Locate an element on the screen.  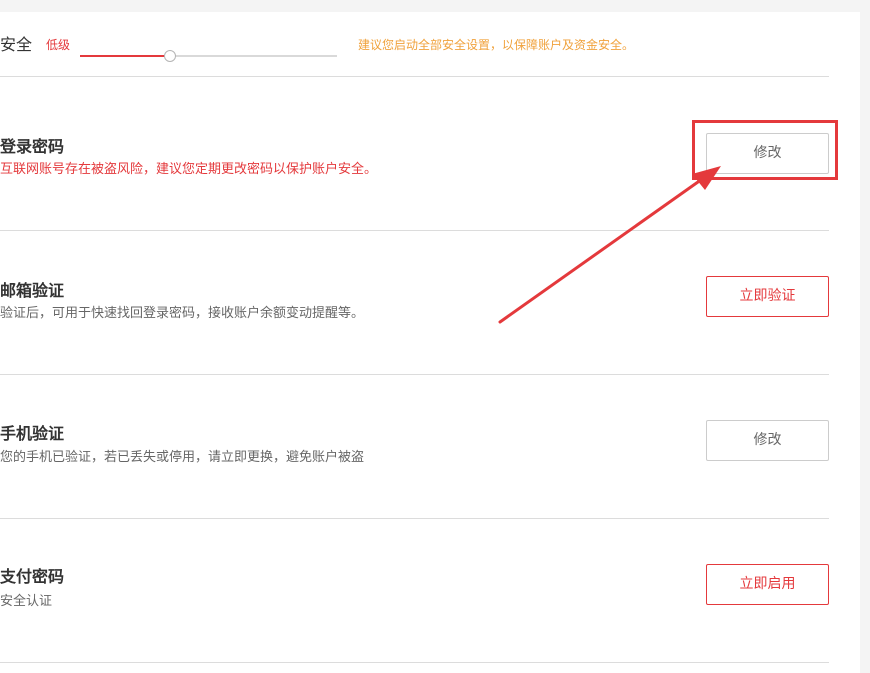
phone-verify-title: 手机验证 is located at coordinates (32, 433).